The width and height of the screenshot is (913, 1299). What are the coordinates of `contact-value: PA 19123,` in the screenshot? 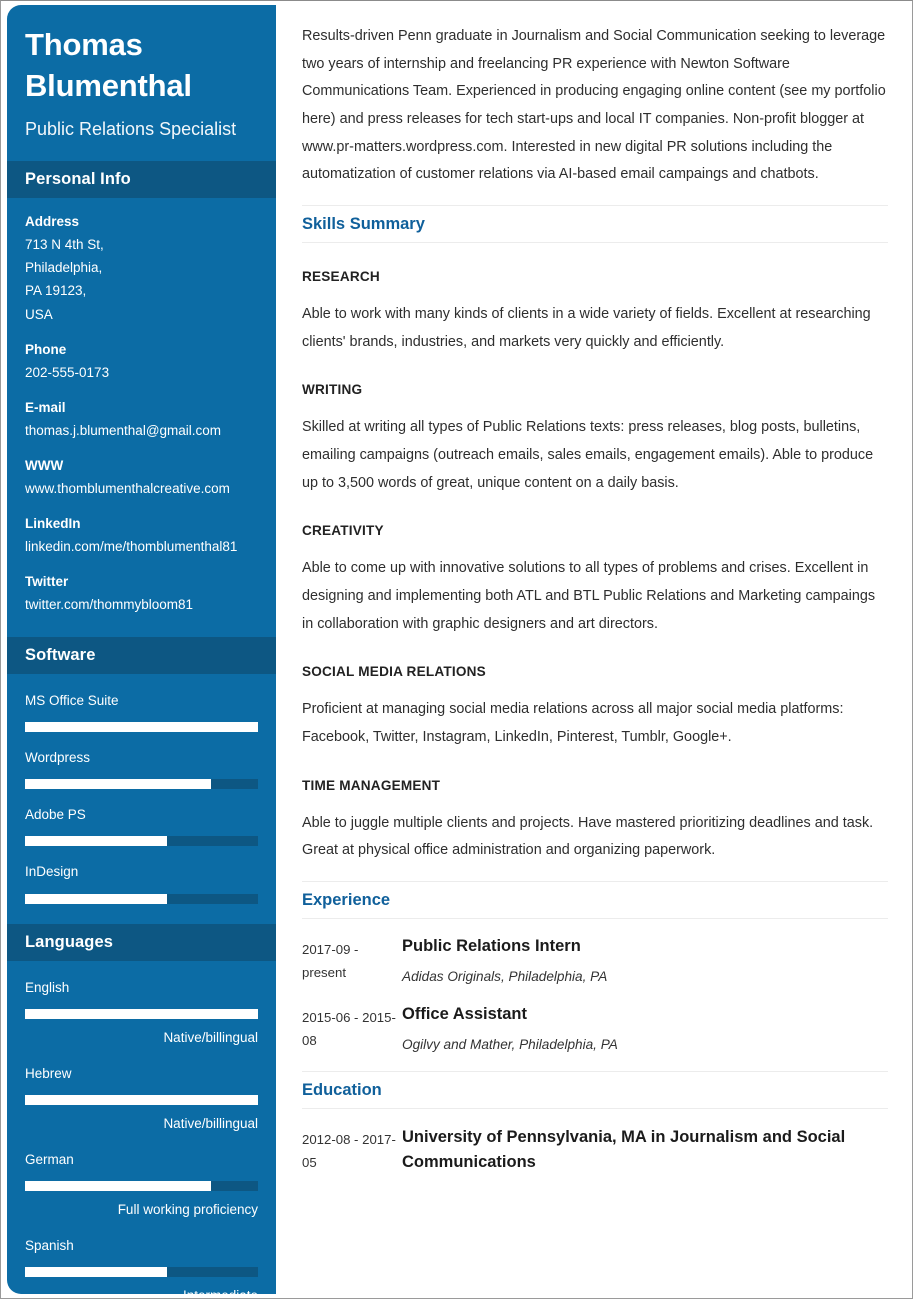 It's located at (56, 291).